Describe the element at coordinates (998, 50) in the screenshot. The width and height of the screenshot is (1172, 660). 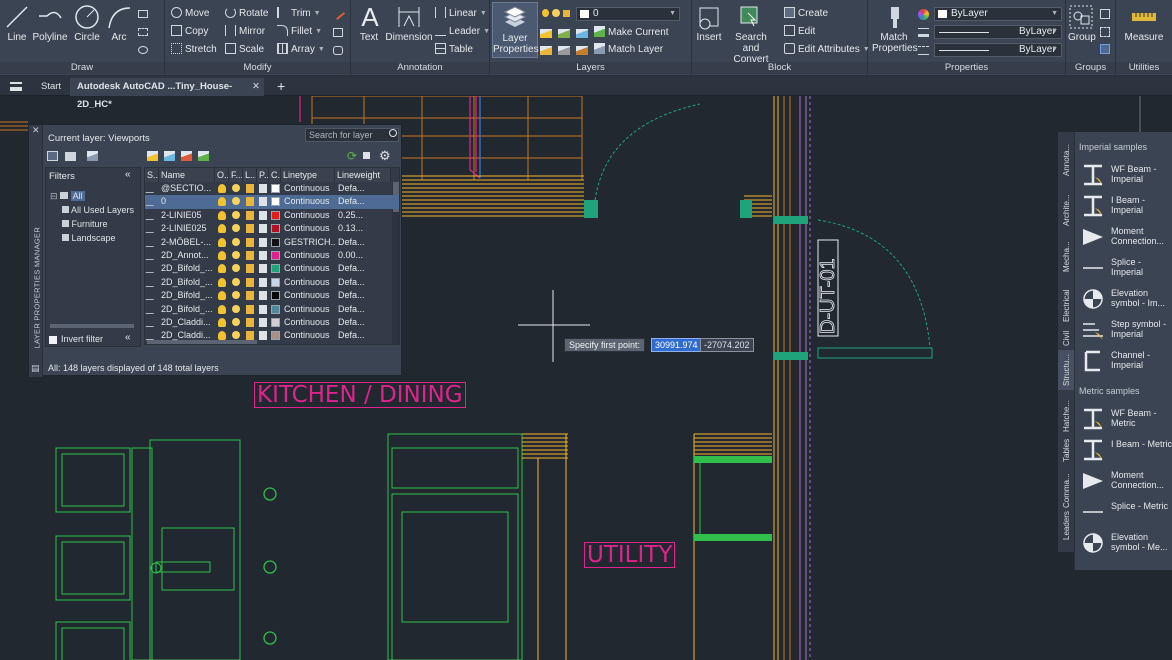
I see `linetype-combo: ByLayer ▼` at that location.